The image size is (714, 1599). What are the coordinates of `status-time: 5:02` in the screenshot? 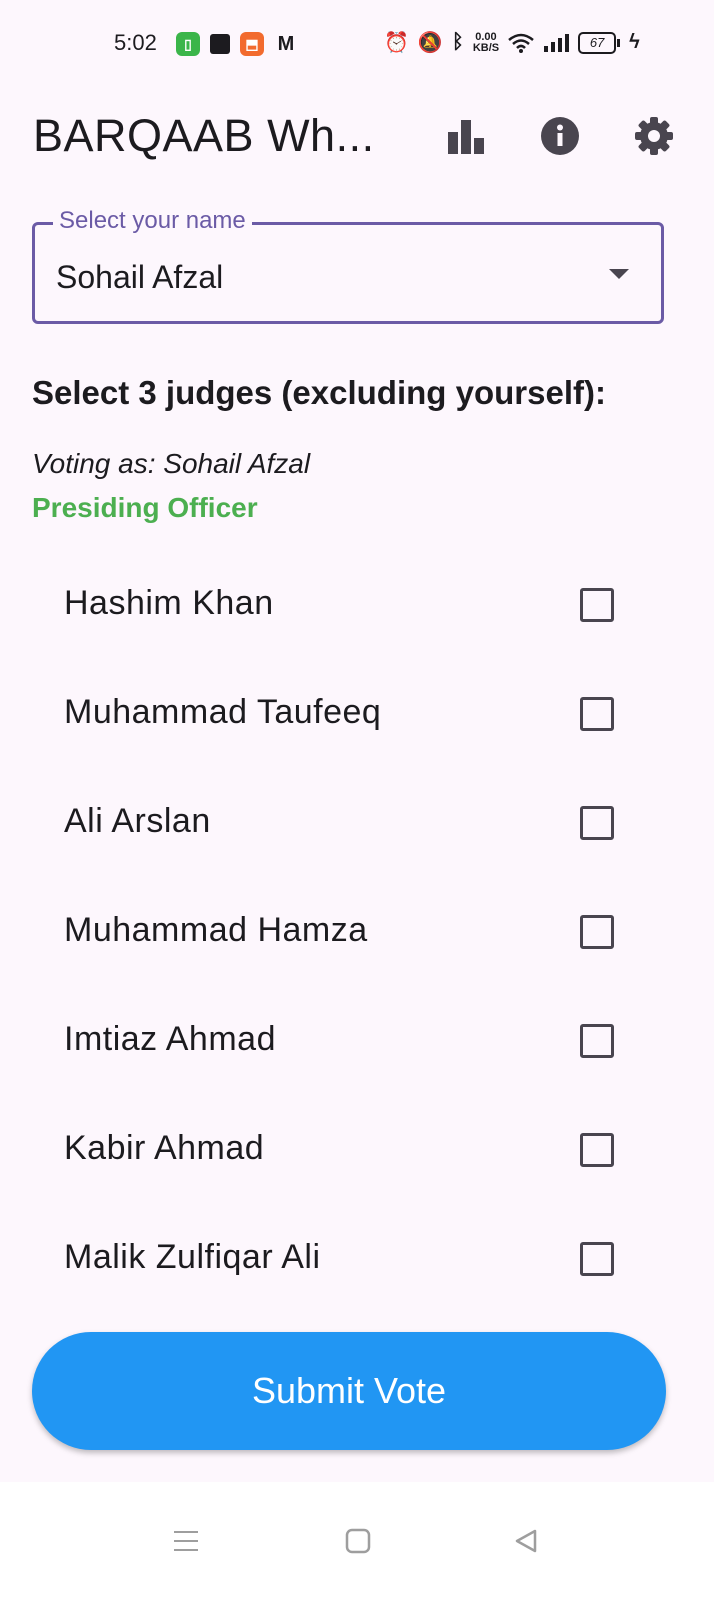 It's located at (135, 42).